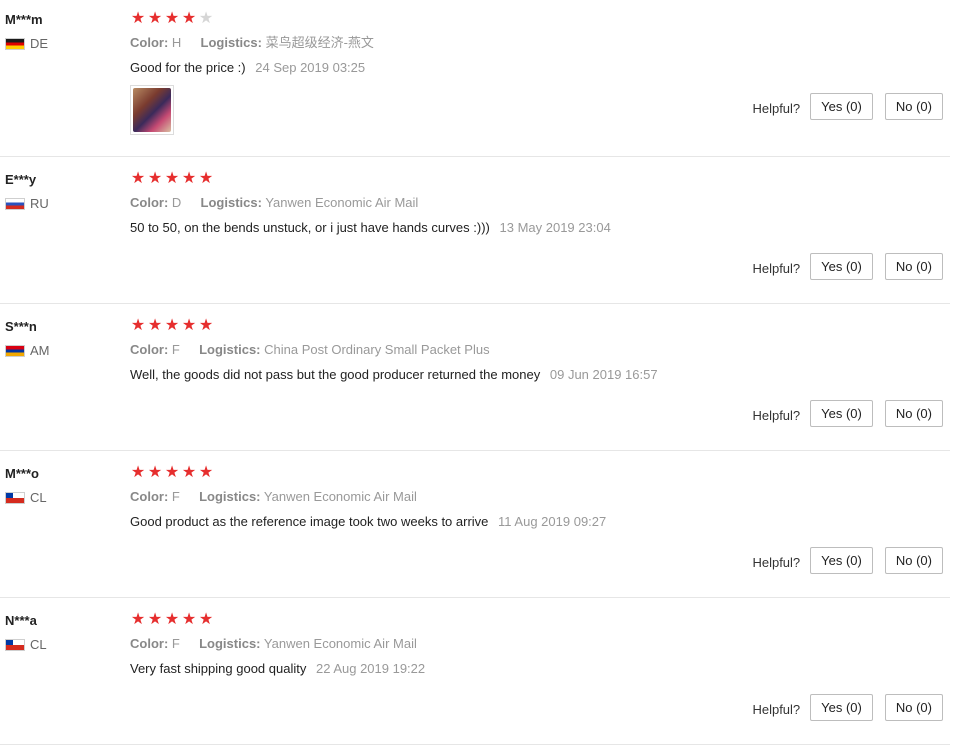 The width and height of the screenshot is (967, 746). I want to click on country-code: AM, so click(40, 350).